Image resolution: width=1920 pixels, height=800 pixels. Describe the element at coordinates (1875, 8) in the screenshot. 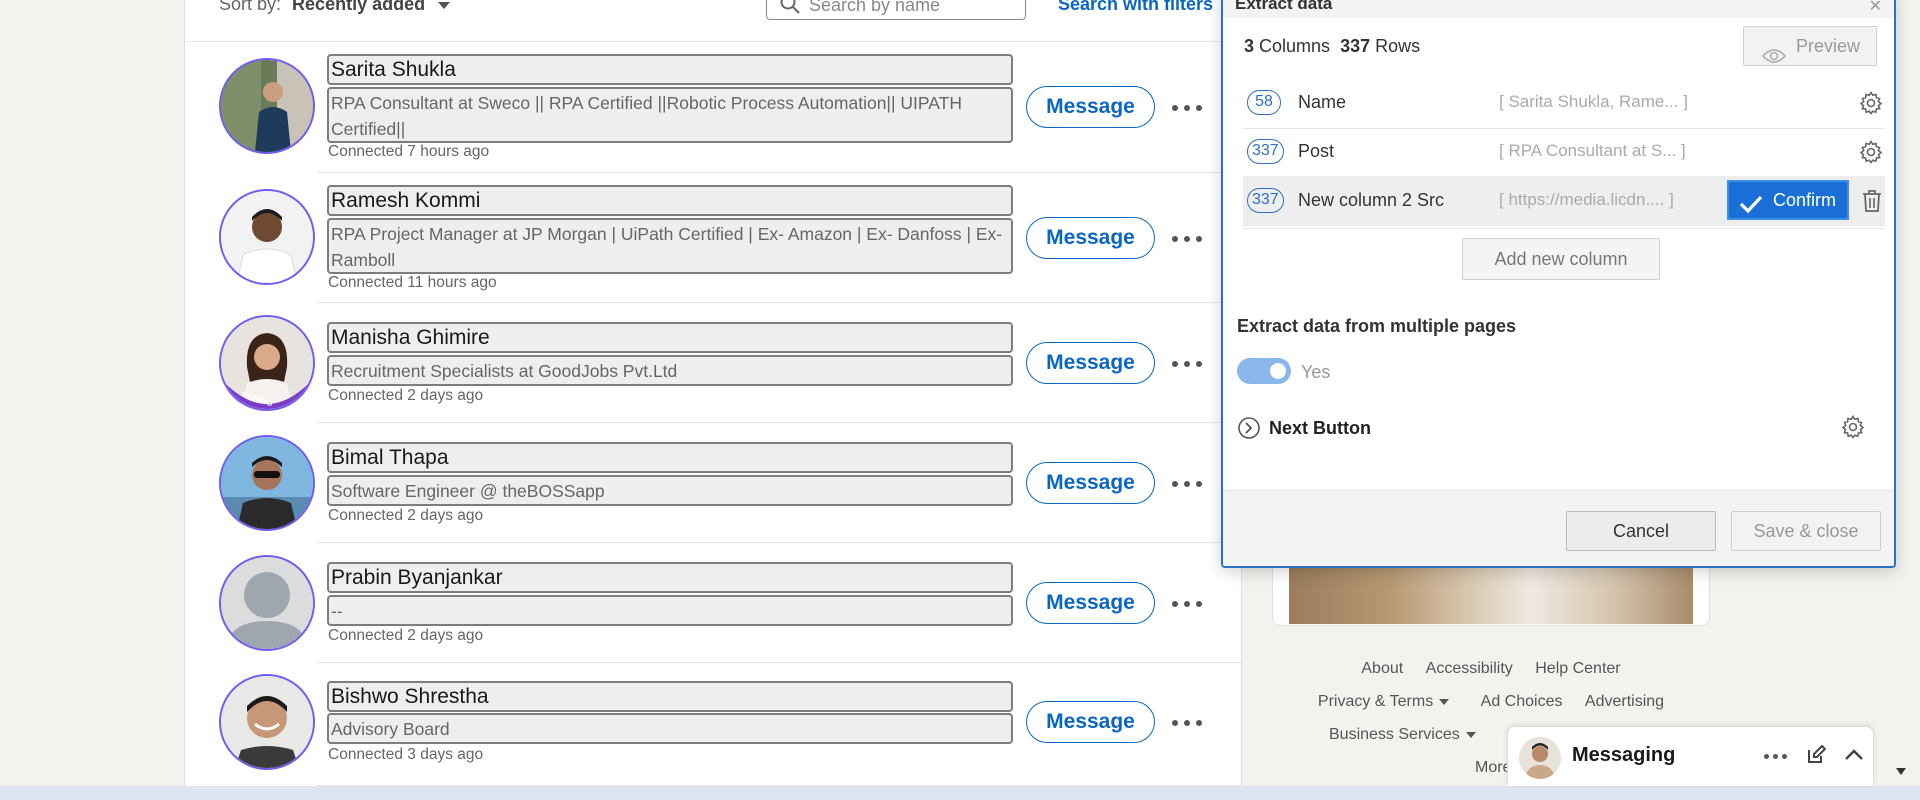

I see `close-icon: ✕` at that location.